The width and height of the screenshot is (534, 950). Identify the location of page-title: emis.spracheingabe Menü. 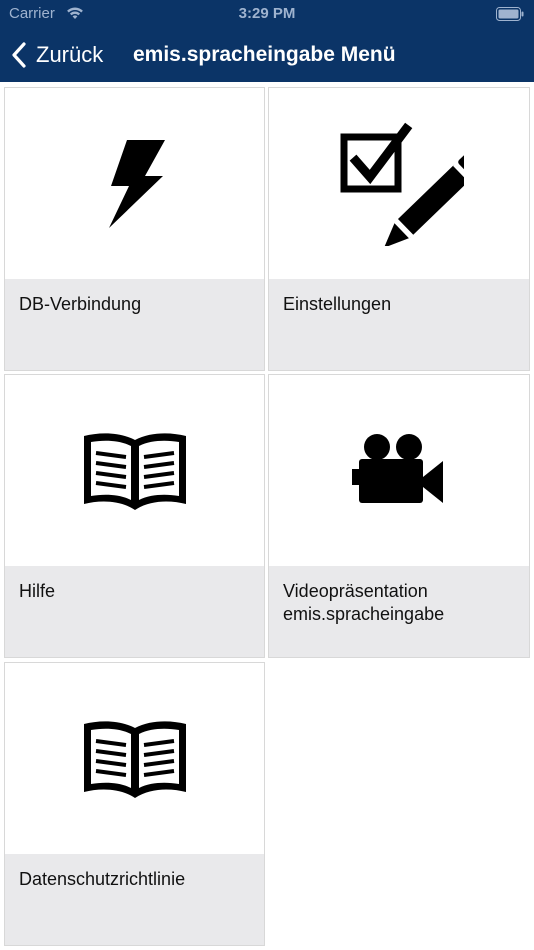
(264, 54).